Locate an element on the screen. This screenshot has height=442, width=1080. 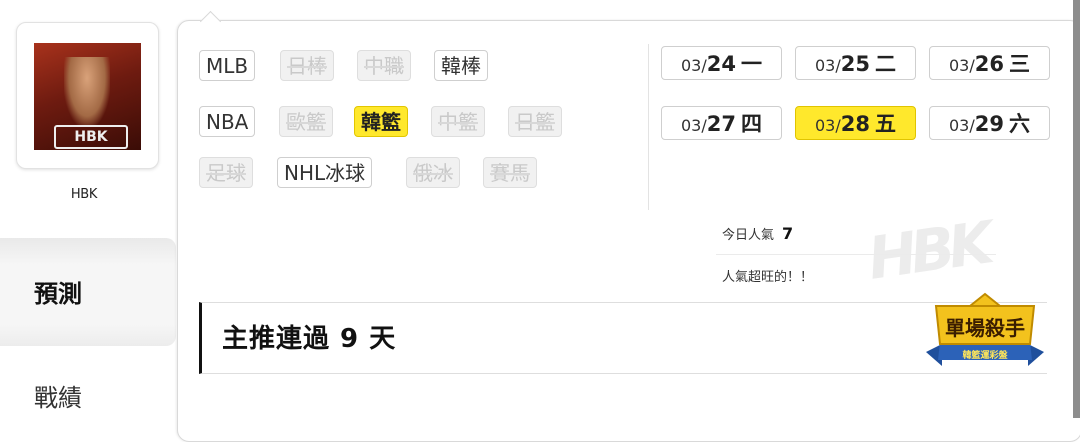
streak-text: 主推連過 9 天 is located at coordinates (309, 339).